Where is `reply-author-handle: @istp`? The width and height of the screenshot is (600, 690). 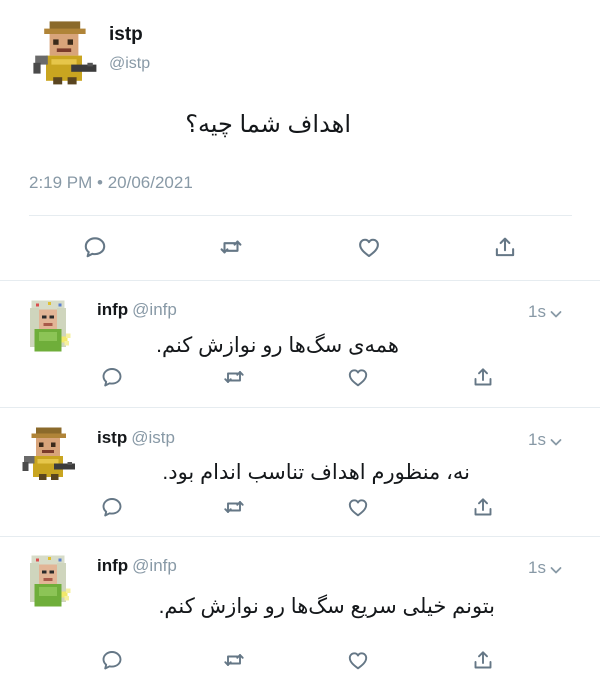 reply-author-handle: @istp is located at coordinates (153, 437).